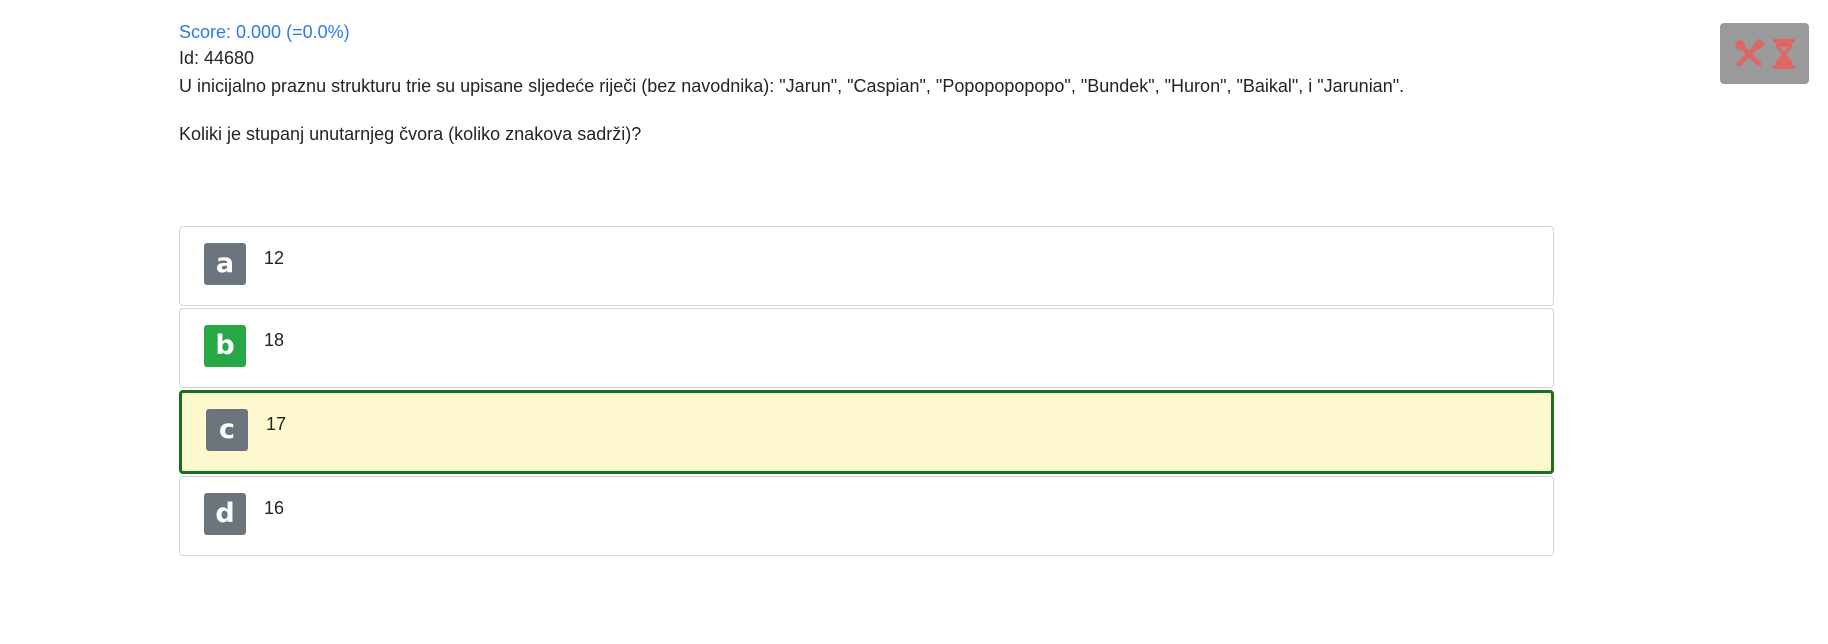 Image resolution: width=1828 pixels, height=644 pixels. What do you see at coordinates (1784, 54) in the screenshot?
I see `hourglass-icon` at bounding box center [1784, 54].